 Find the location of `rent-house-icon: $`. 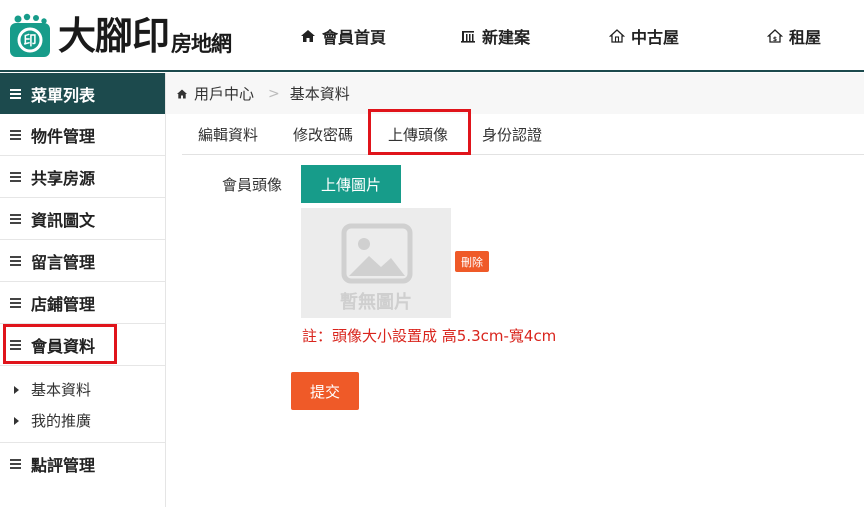

rent-house-icon: $ is located at coordinates (775, 36).